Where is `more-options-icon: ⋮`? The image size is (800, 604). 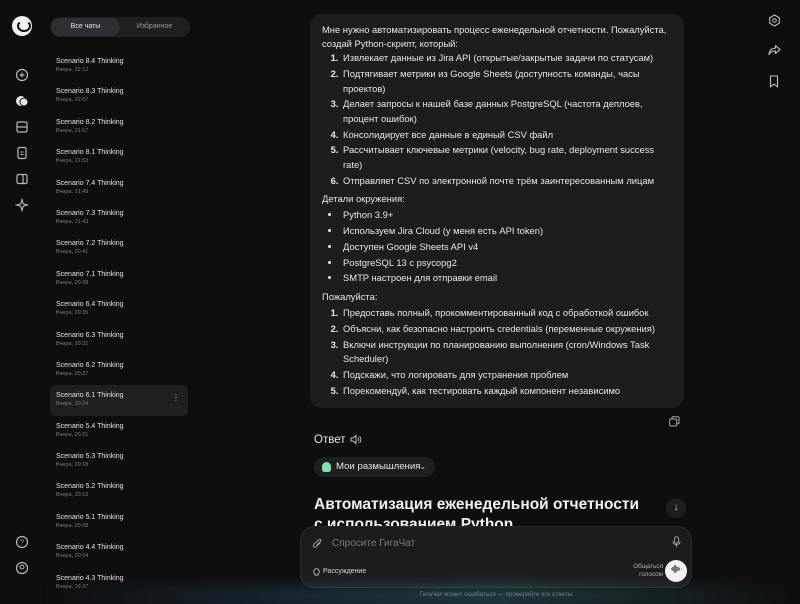
more-options-icon: ⋮ is located at coordinates (176, 397).